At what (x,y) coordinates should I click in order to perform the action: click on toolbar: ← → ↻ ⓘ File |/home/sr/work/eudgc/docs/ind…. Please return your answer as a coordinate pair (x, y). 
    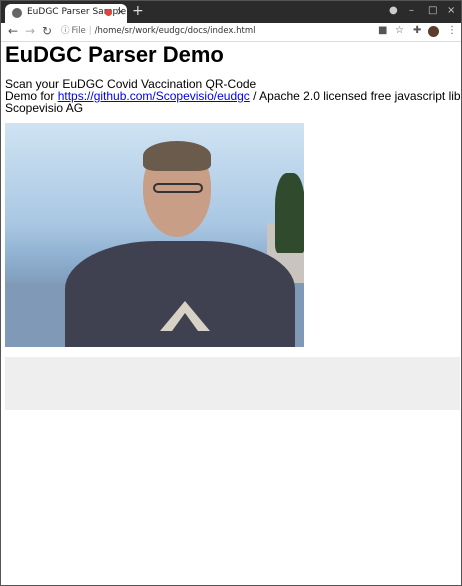
    Looking at the image, I should click on (231, 32).